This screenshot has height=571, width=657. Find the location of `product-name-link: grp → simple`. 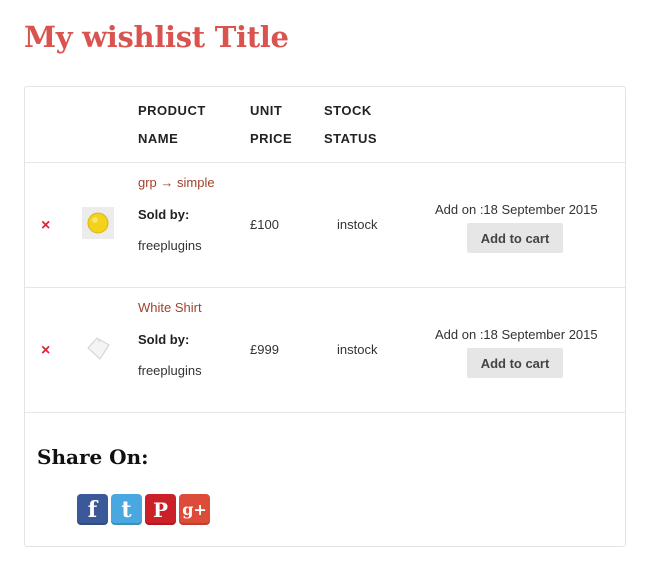

product-name-link: grp → simple is located at coordinates (176, 182).